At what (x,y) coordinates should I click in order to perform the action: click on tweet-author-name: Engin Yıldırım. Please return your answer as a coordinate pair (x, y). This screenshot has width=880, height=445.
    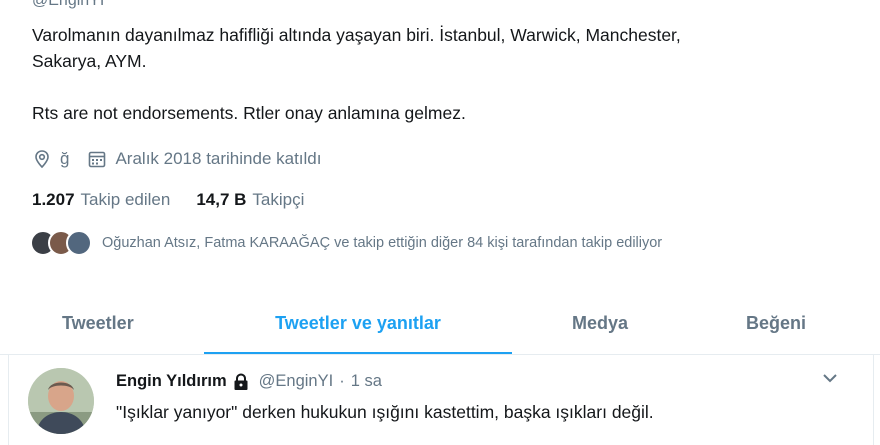
    Looking at the image, I should click on (171, 381).